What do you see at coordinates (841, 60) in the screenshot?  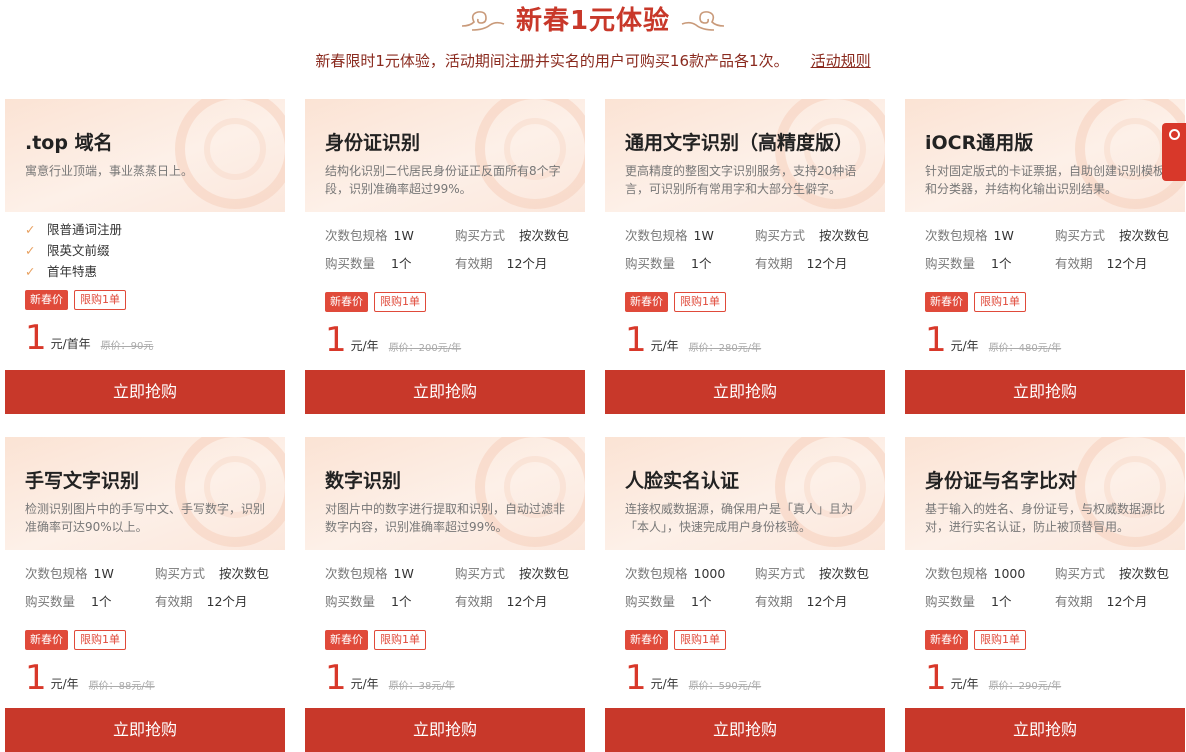 I see `rules-link: 活动规则` at bounding box center [841, 60].